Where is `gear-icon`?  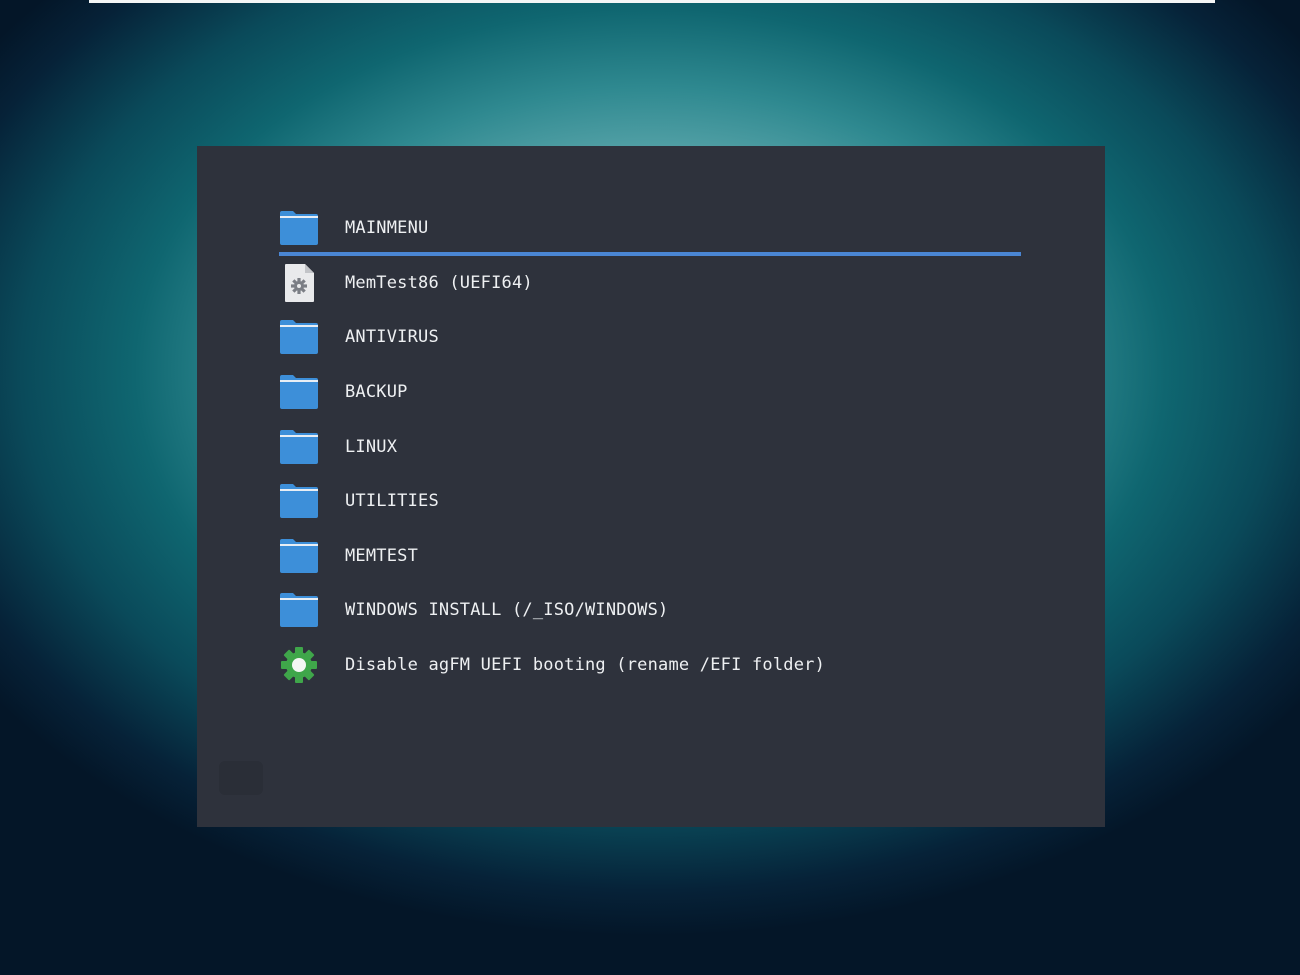
gear-icon is located at coordinates (299, 665).